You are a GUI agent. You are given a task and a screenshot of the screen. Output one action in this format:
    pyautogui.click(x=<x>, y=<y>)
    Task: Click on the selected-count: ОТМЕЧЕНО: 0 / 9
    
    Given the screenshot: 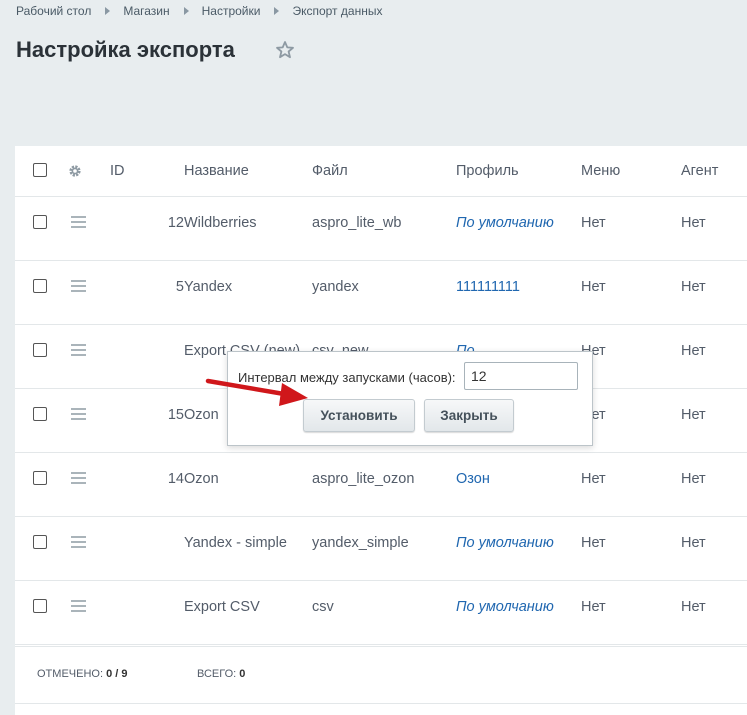 What is the action you would take?
    pyautogui.click(x=82, y=674)
    